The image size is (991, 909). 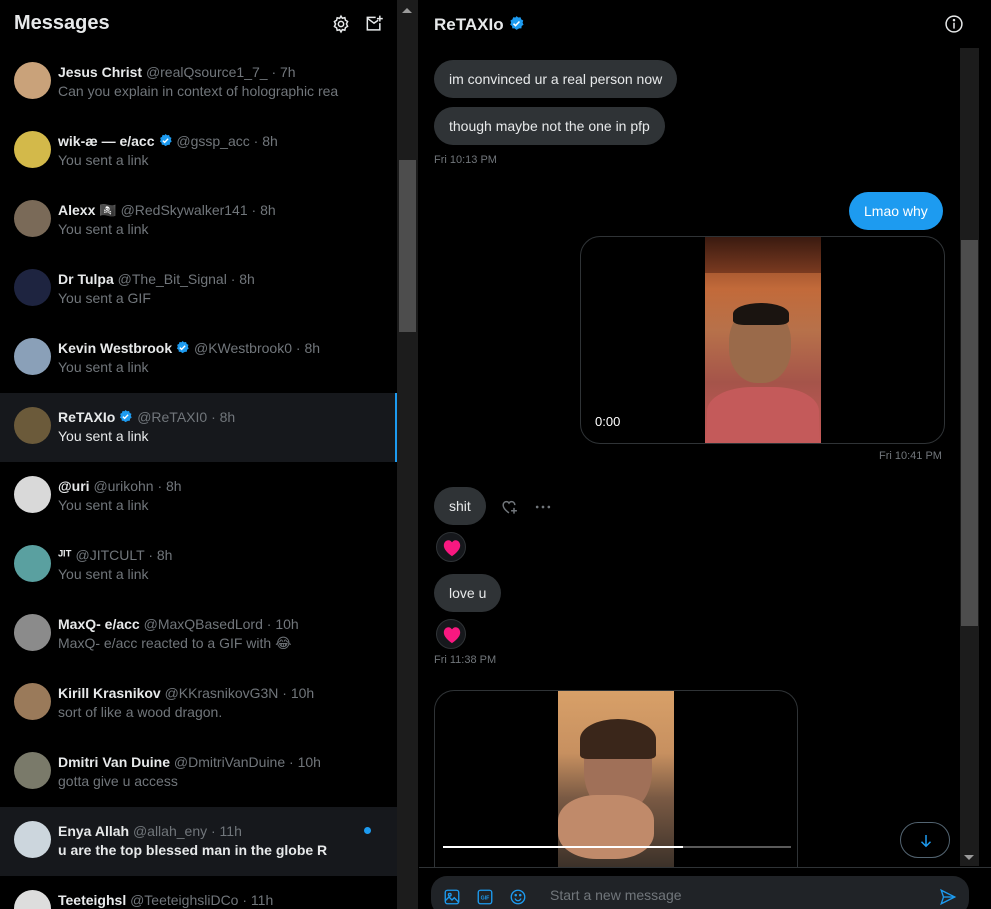 I want to click on chat-title: ReTAXIo, so click(x=479, y=25).